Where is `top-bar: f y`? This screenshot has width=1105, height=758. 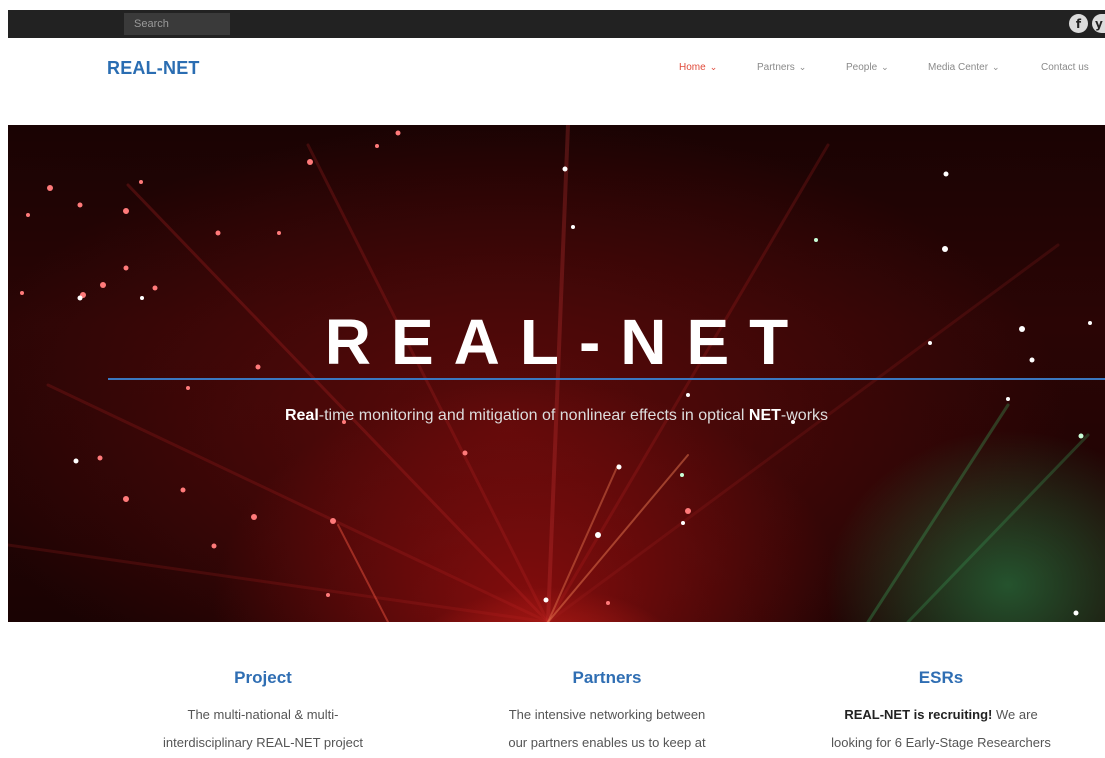
top-bar: f y is located at coordinates (556, 24).